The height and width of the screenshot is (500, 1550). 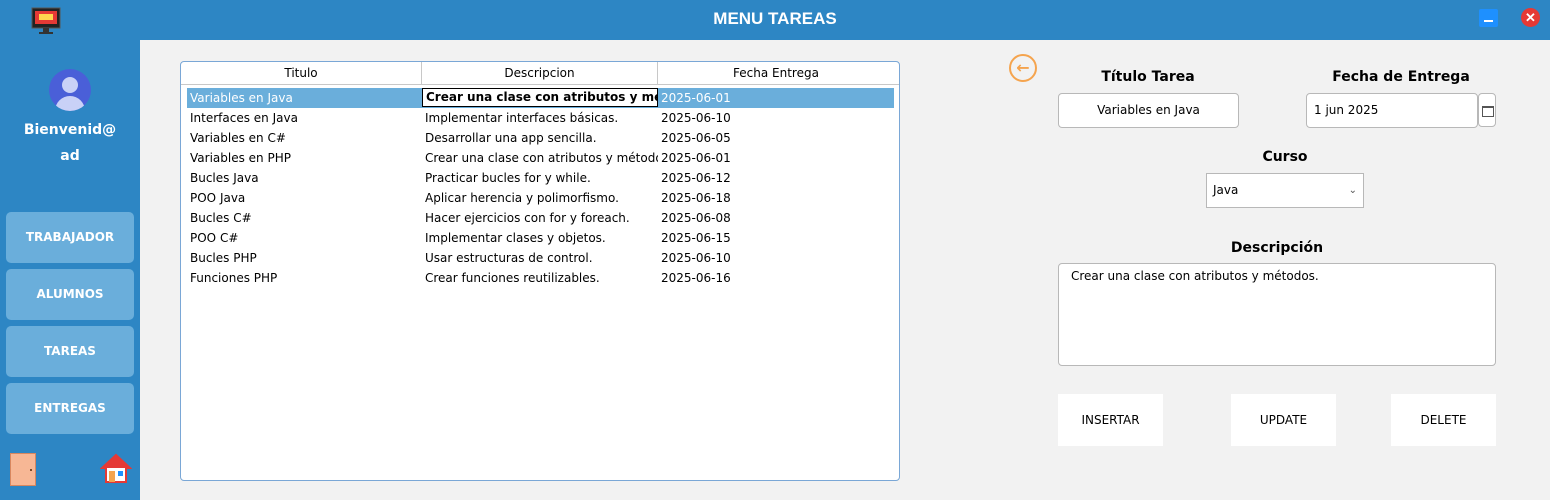 I want to click on column-header-fecha: Fecha Entrega, so click(x=776, y=73).